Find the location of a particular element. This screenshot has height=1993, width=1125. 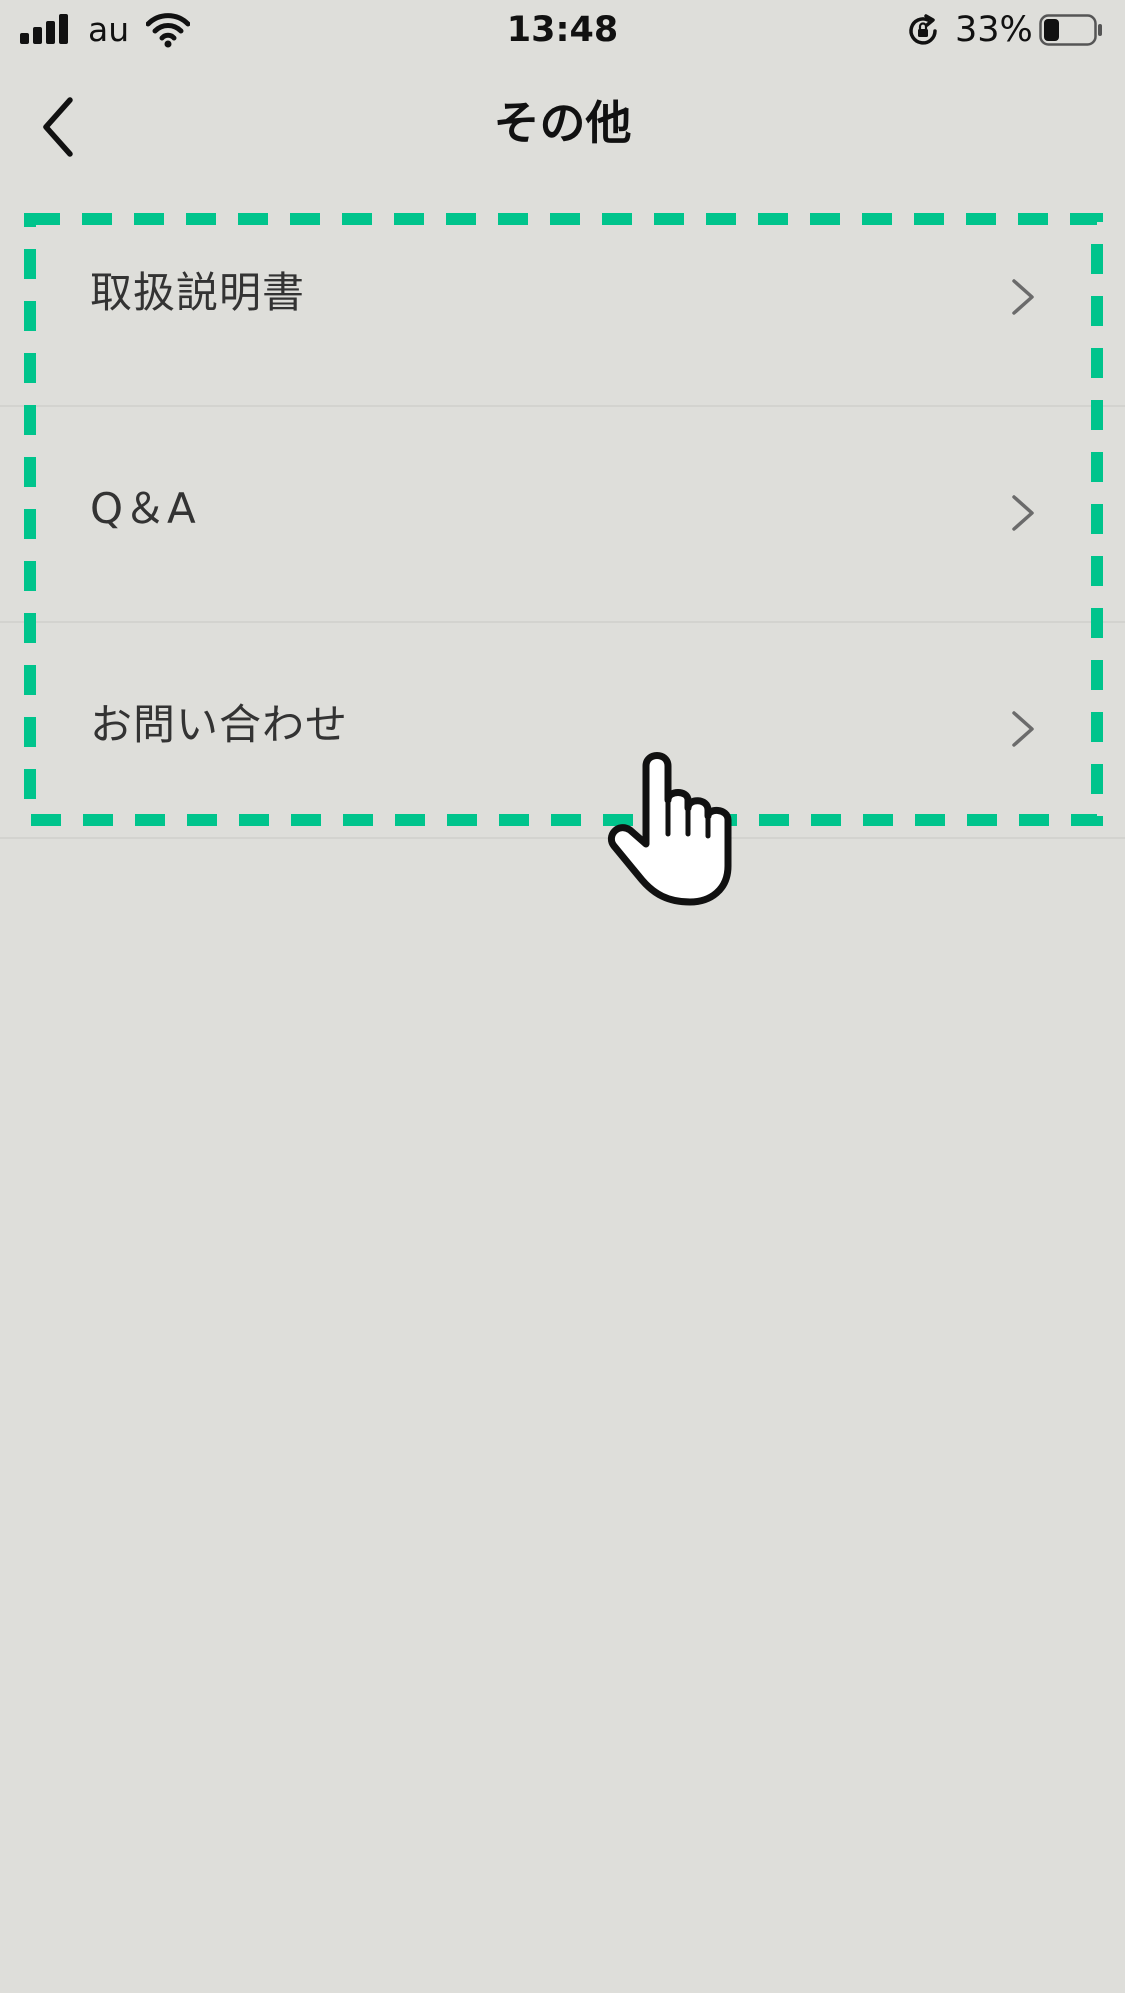

chevron-left-icon is located at coordinates (58, 127).